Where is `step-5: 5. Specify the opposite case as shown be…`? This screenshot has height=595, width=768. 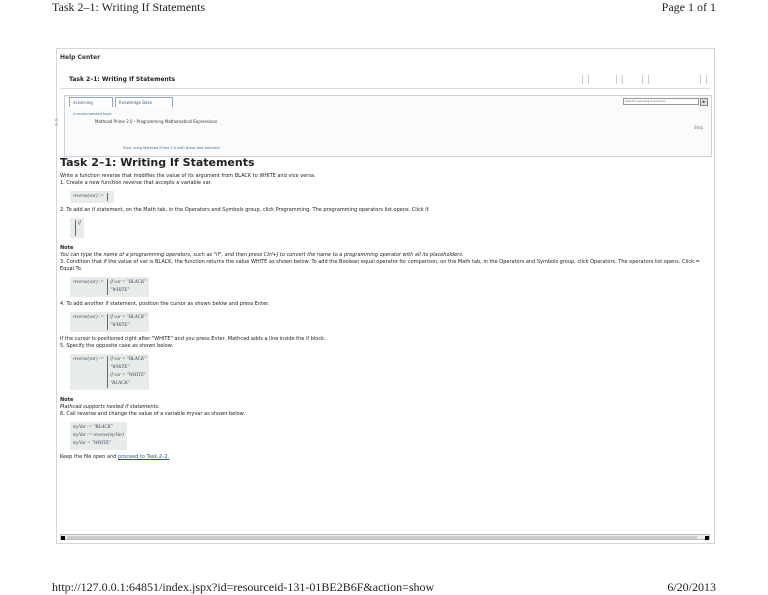
step-5: 5. Specify the opposite case as shown be… is located at coordinates (116, 346).